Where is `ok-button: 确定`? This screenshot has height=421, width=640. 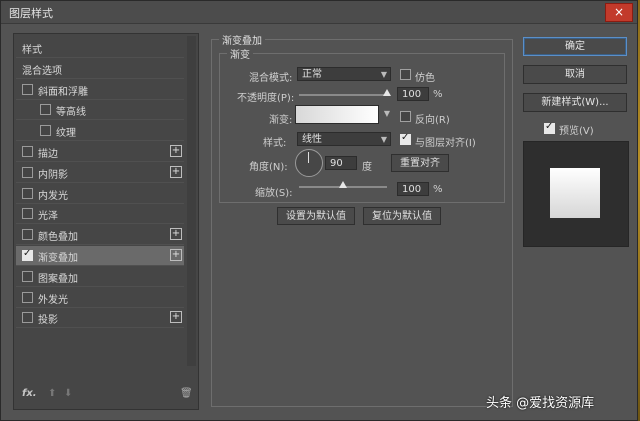 ok-button: 确定 is located at coordinates (575, 46).